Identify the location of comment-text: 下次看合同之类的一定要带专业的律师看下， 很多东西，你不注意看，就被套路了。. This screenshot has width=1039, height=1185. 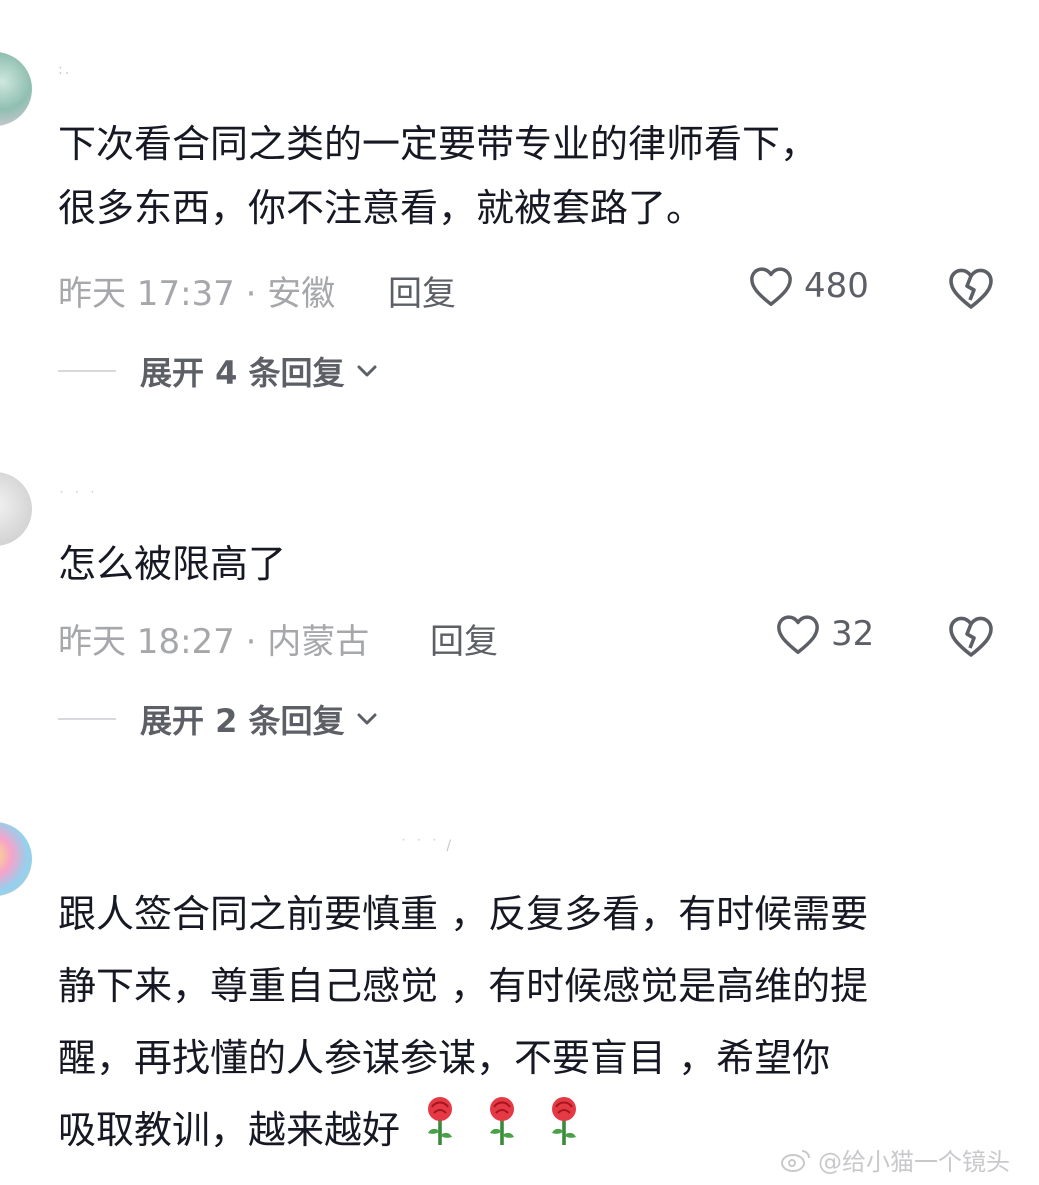
(438, 176).